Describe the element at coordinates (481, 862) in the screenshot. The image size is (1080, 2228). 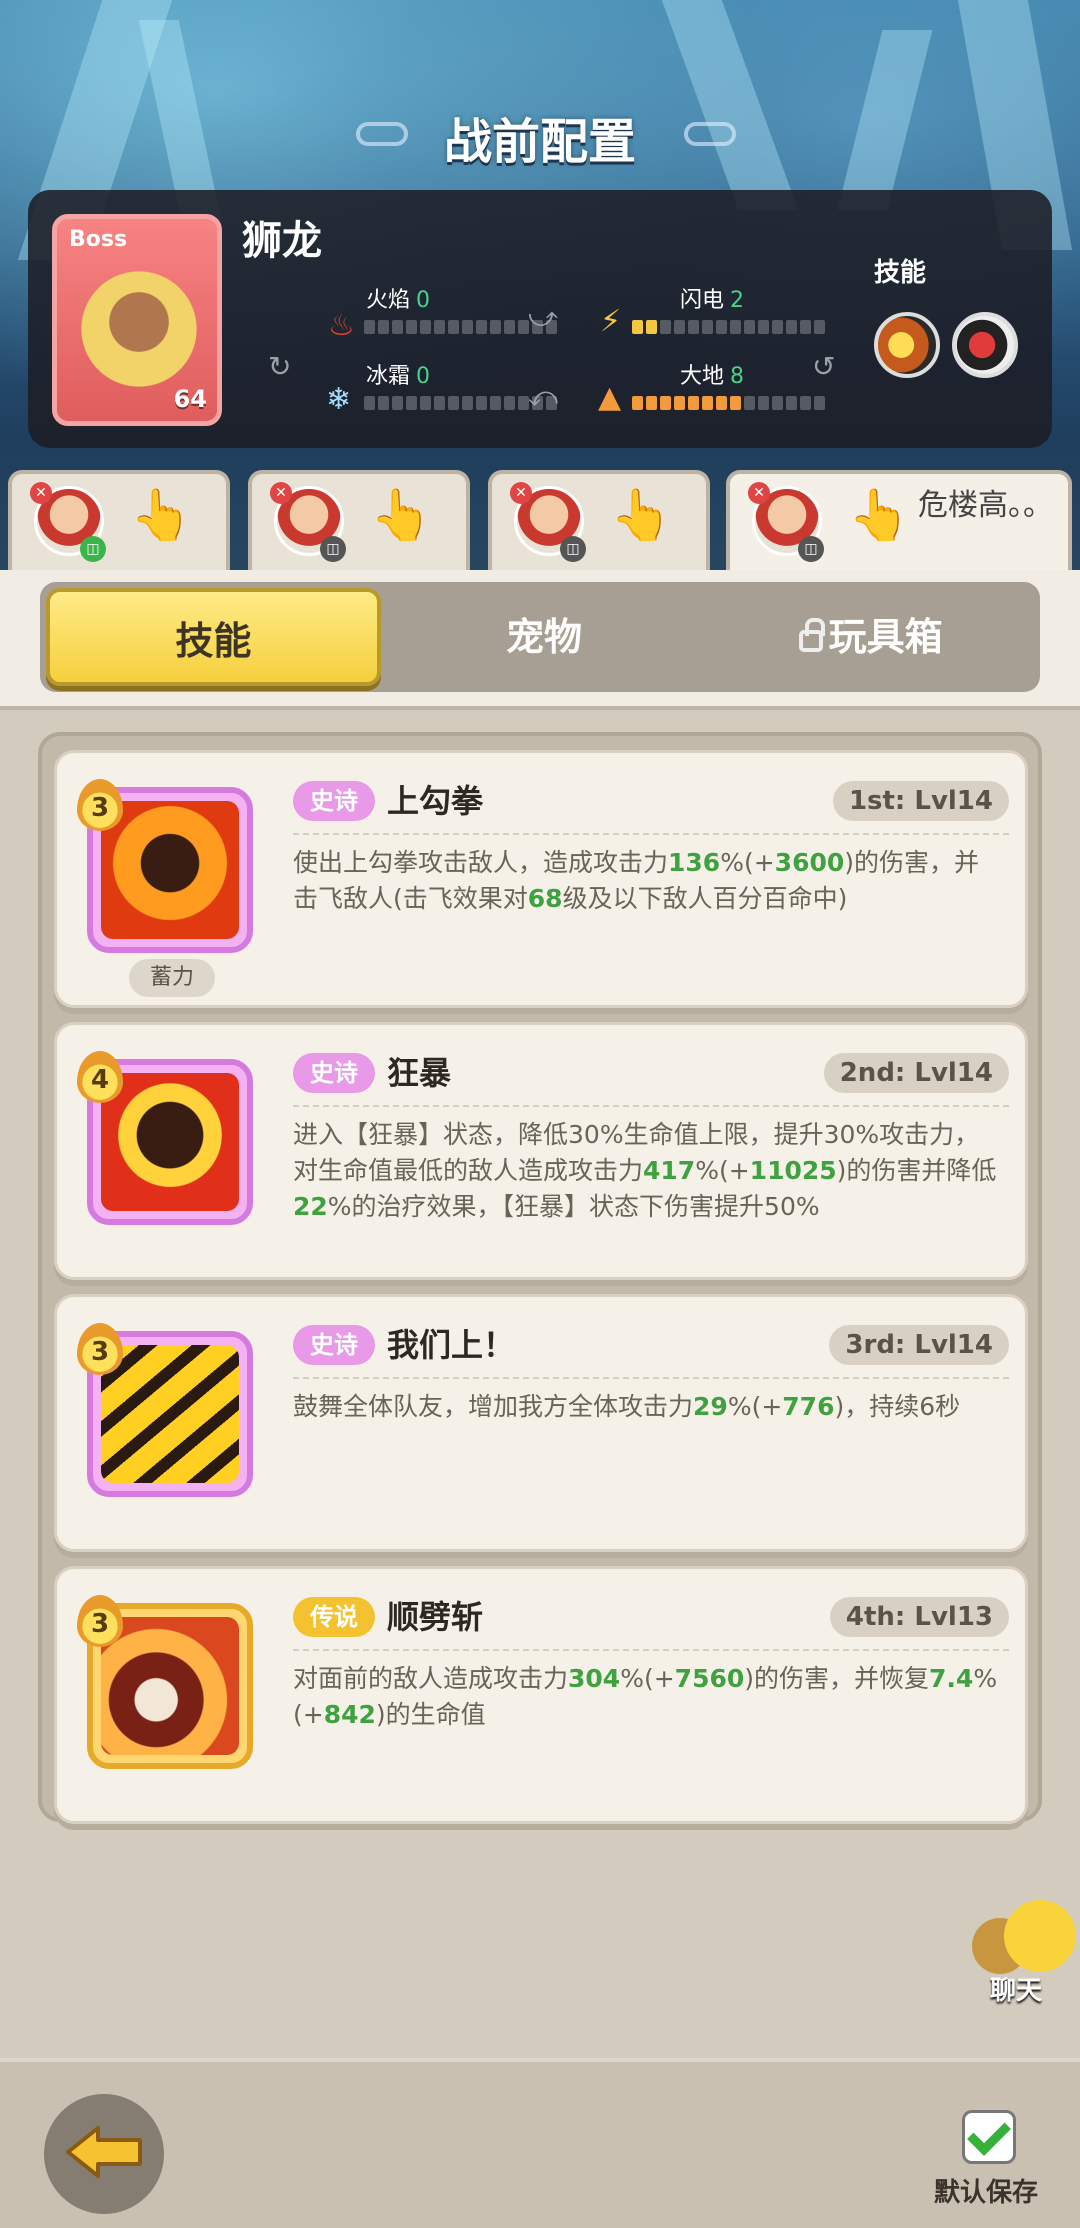
I see `description-text: 使出上勾拳攻击敌人，造成攻击力` at that location.